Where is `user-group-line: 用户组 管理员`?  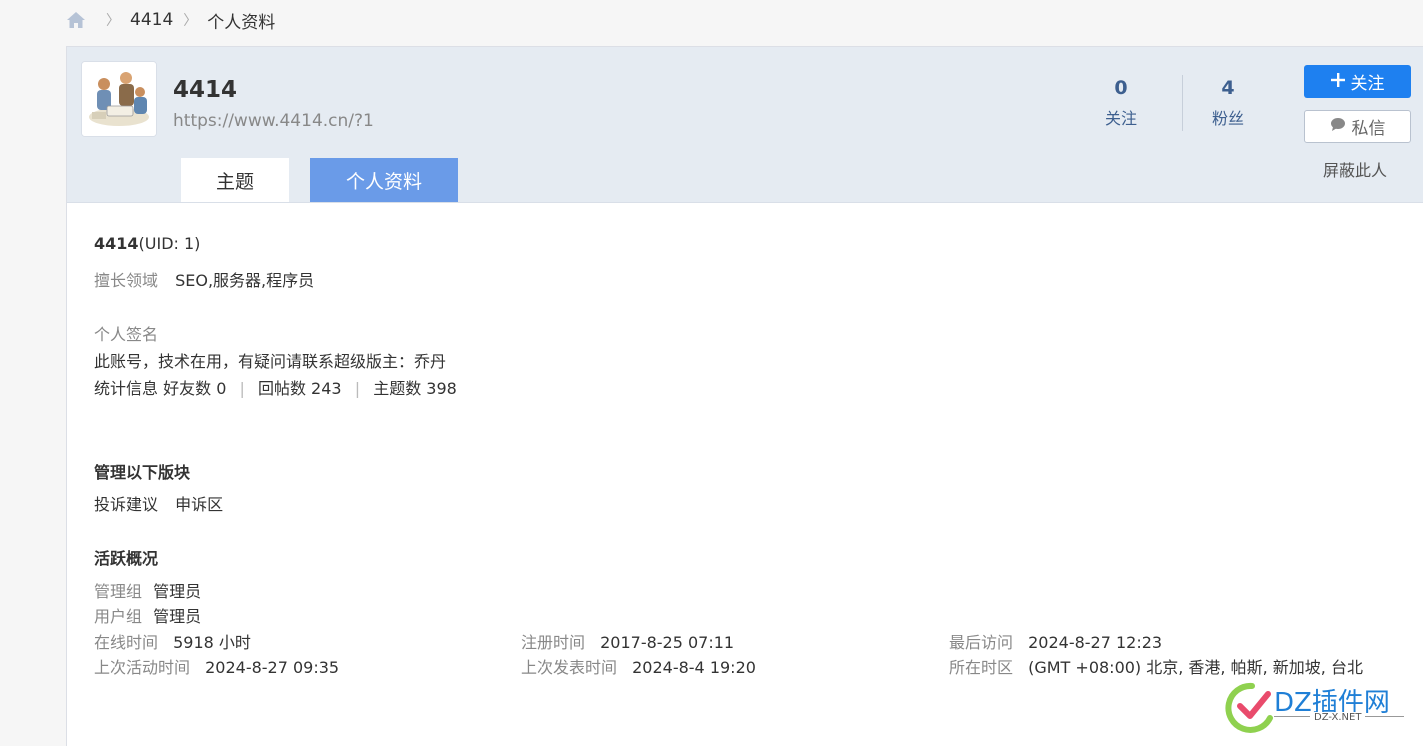 user-group-line: 用户组 管理员 is located at coordinates (147, 615).